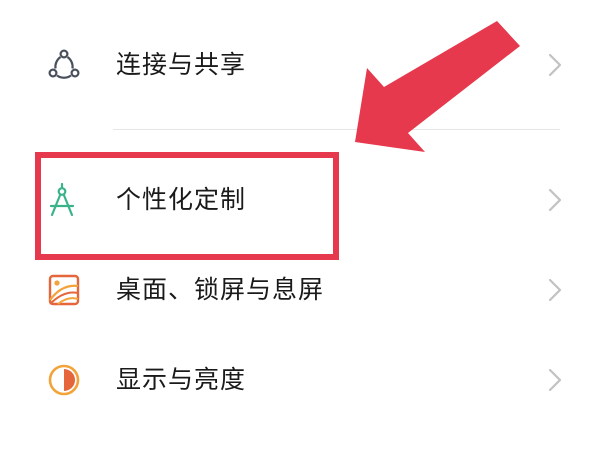 The width and height of the screenshot is (600, 450). Describe the element at coordinates (62, 200) in the screenshot. I see `compass-personalize-icon` at that location.